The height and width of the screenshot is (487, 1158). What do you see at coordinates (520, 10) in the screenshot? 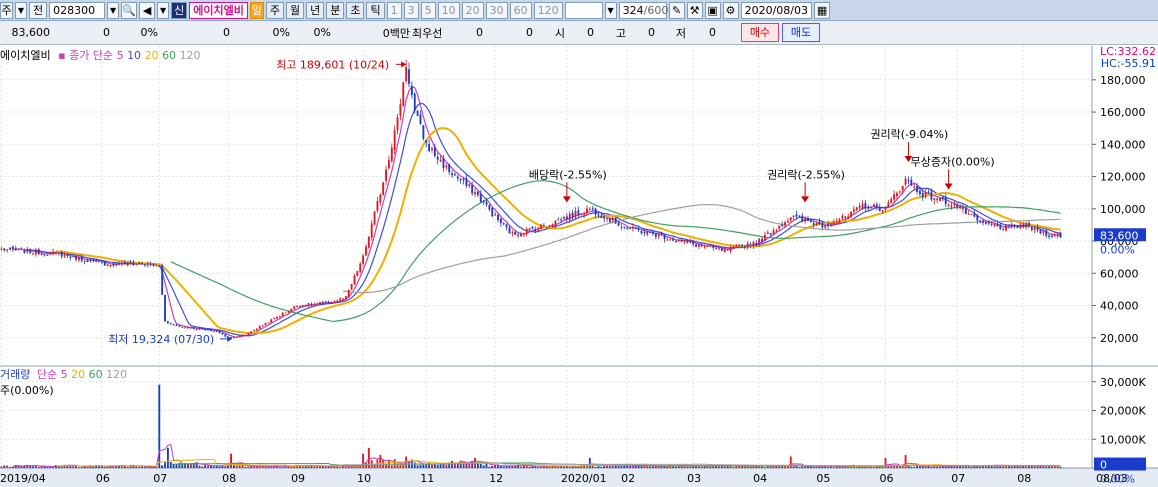
I see `interval-60: 60` at bounding box center [520, 10].